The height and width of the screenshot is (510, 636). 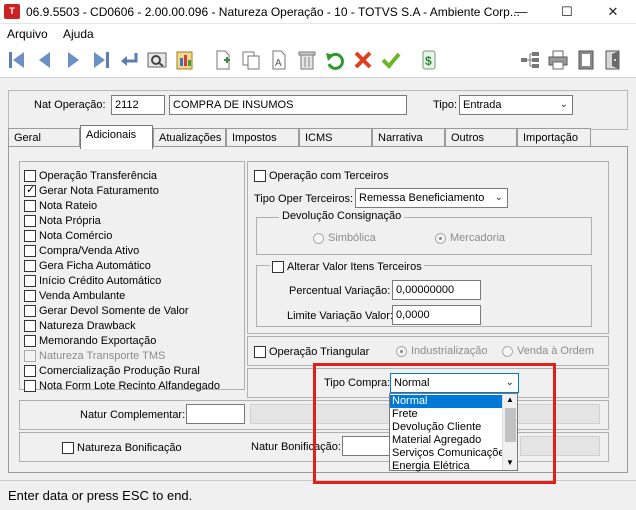 I want to click on tab-icms: ICMS, so click(x=335, y=138).